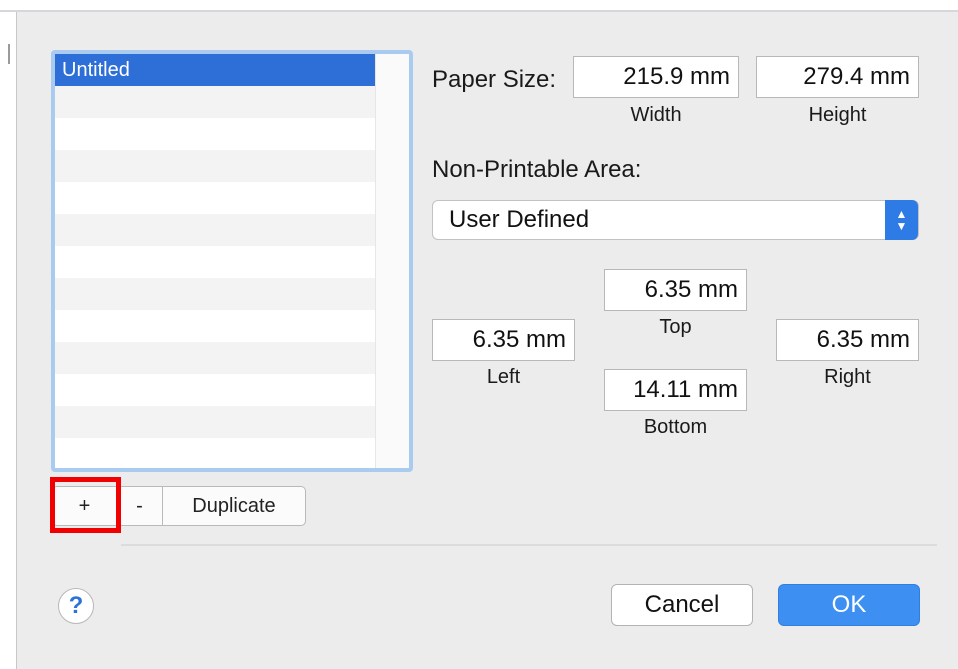 This screenshot has height=669, width=958. I want to click on right-caption: Right, so click(847, 377).